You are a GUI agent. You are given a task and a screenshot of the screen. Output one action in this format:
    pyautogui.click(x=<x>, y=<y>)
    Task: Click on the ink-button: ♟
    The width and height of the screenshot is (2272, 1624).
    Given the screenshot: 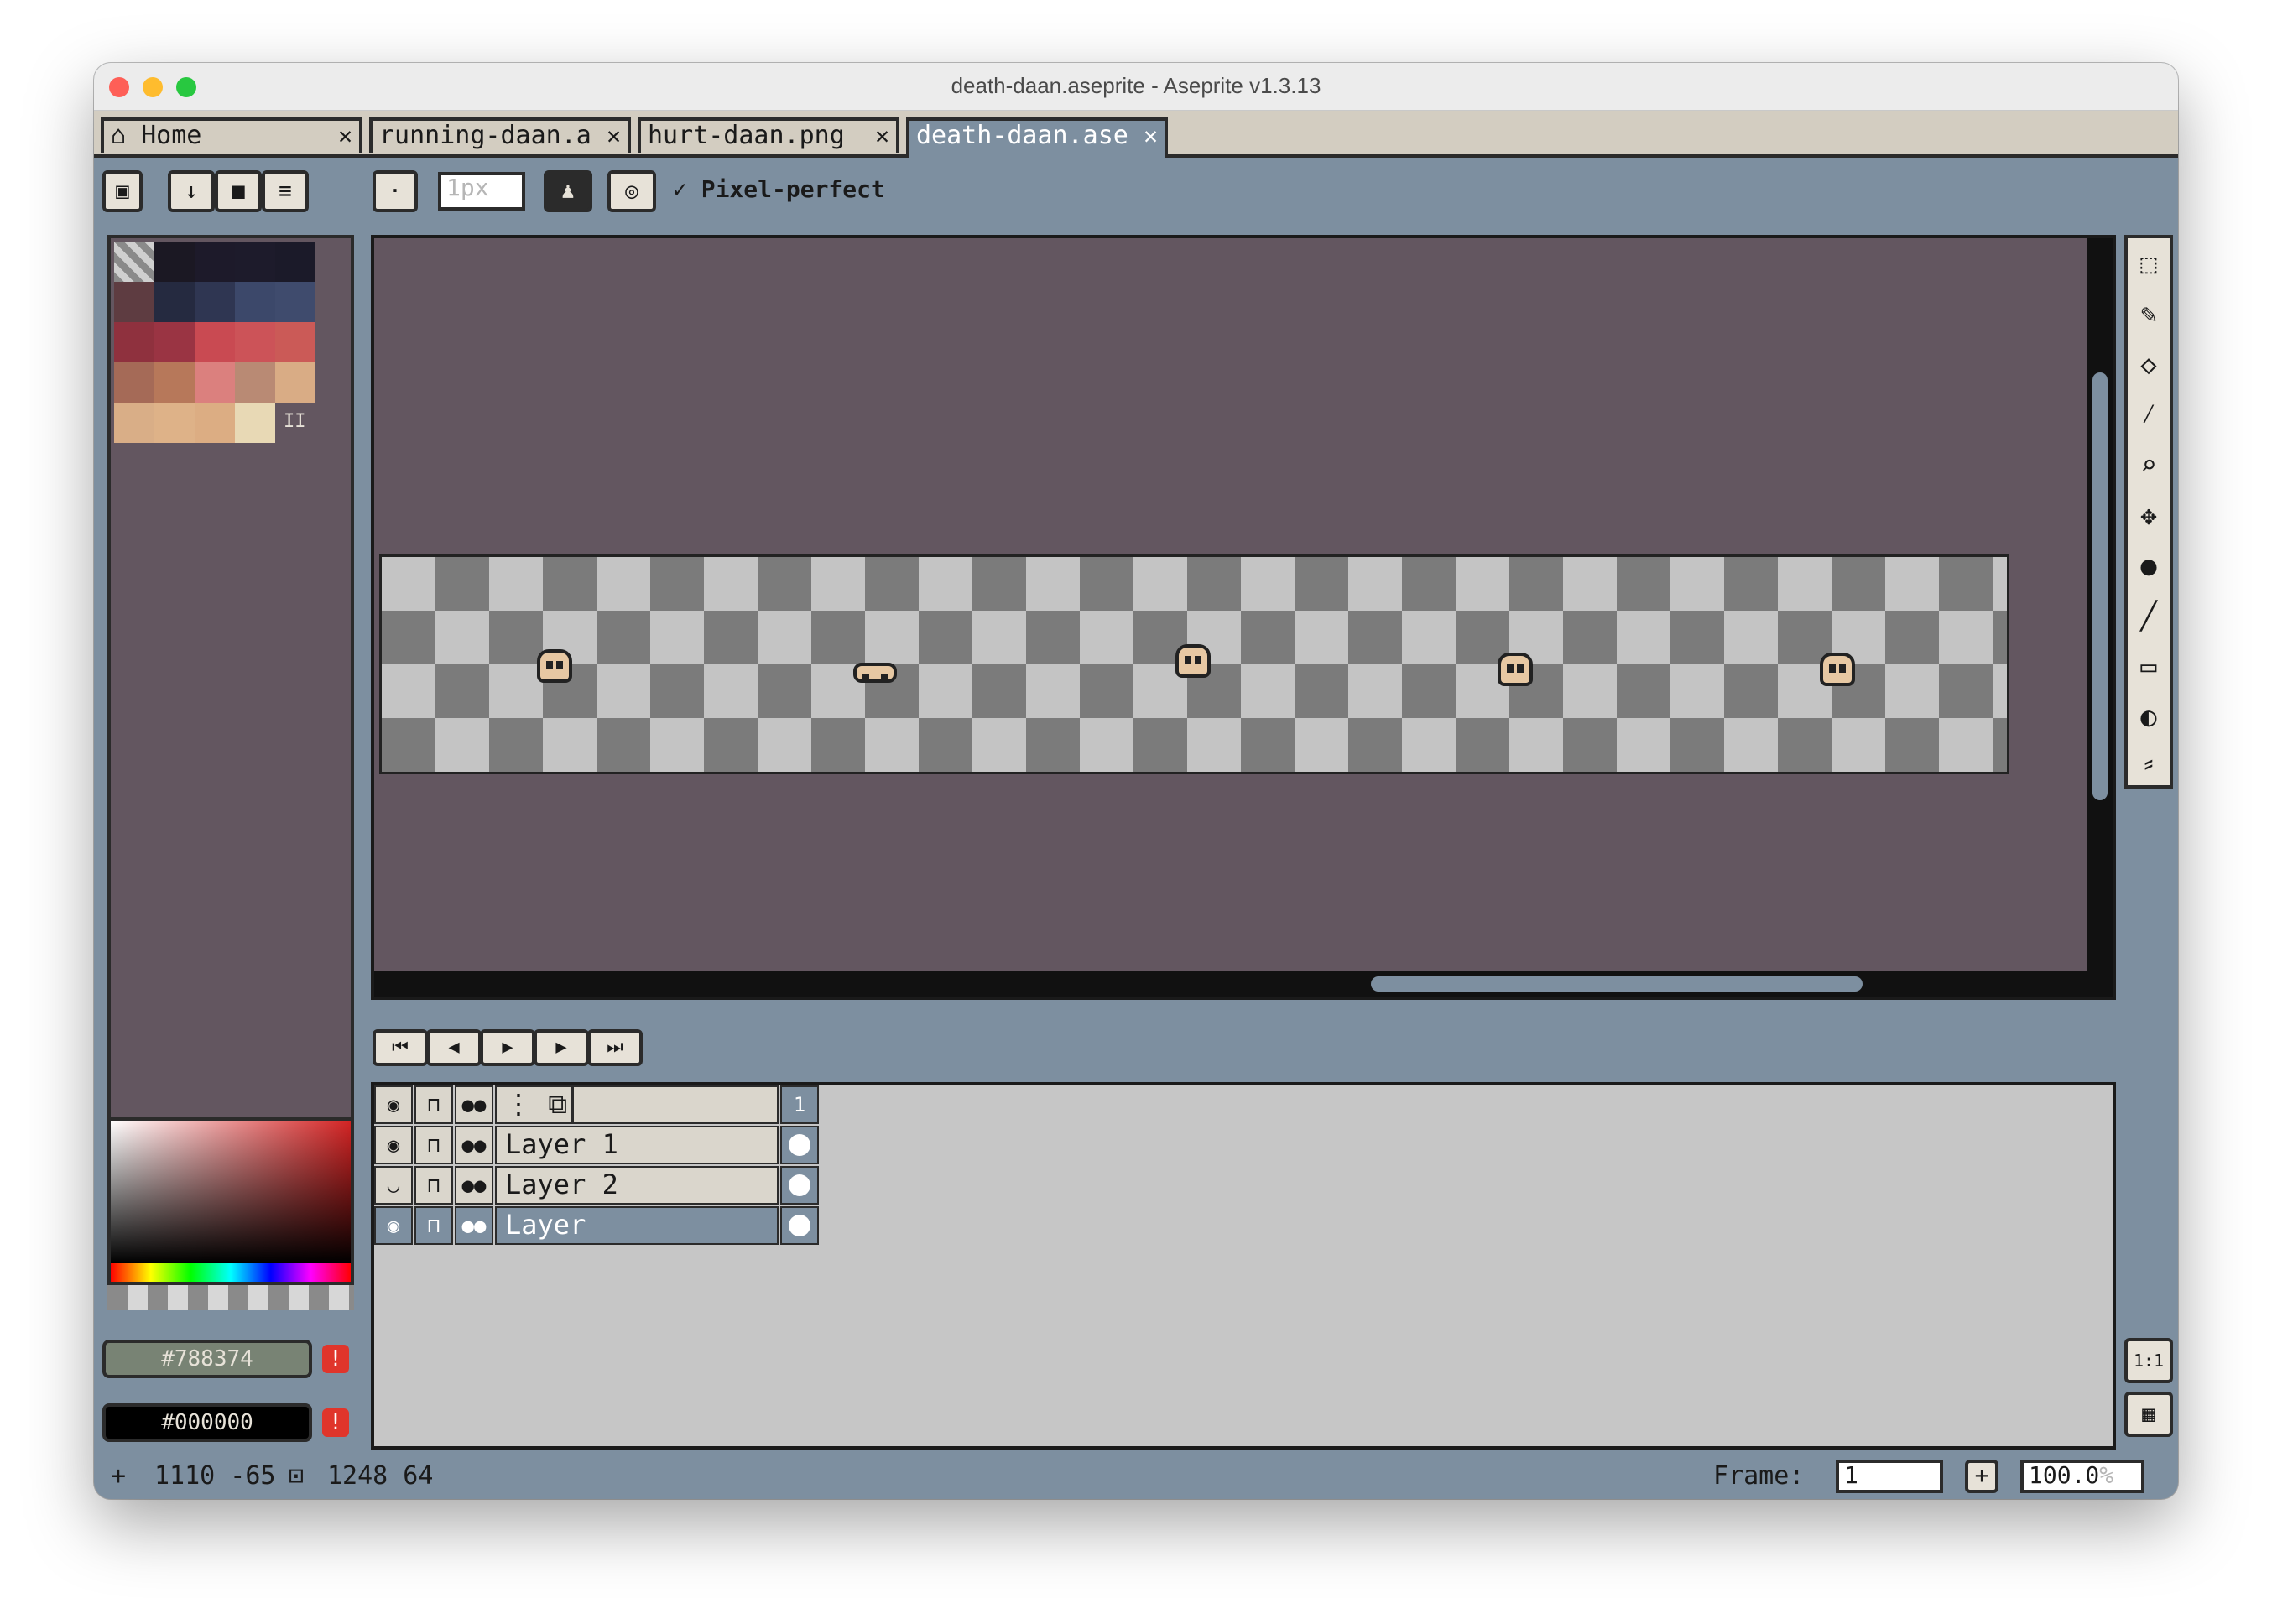 What is the action you would take?
    pyautogui.click(x=568, y=191)
    